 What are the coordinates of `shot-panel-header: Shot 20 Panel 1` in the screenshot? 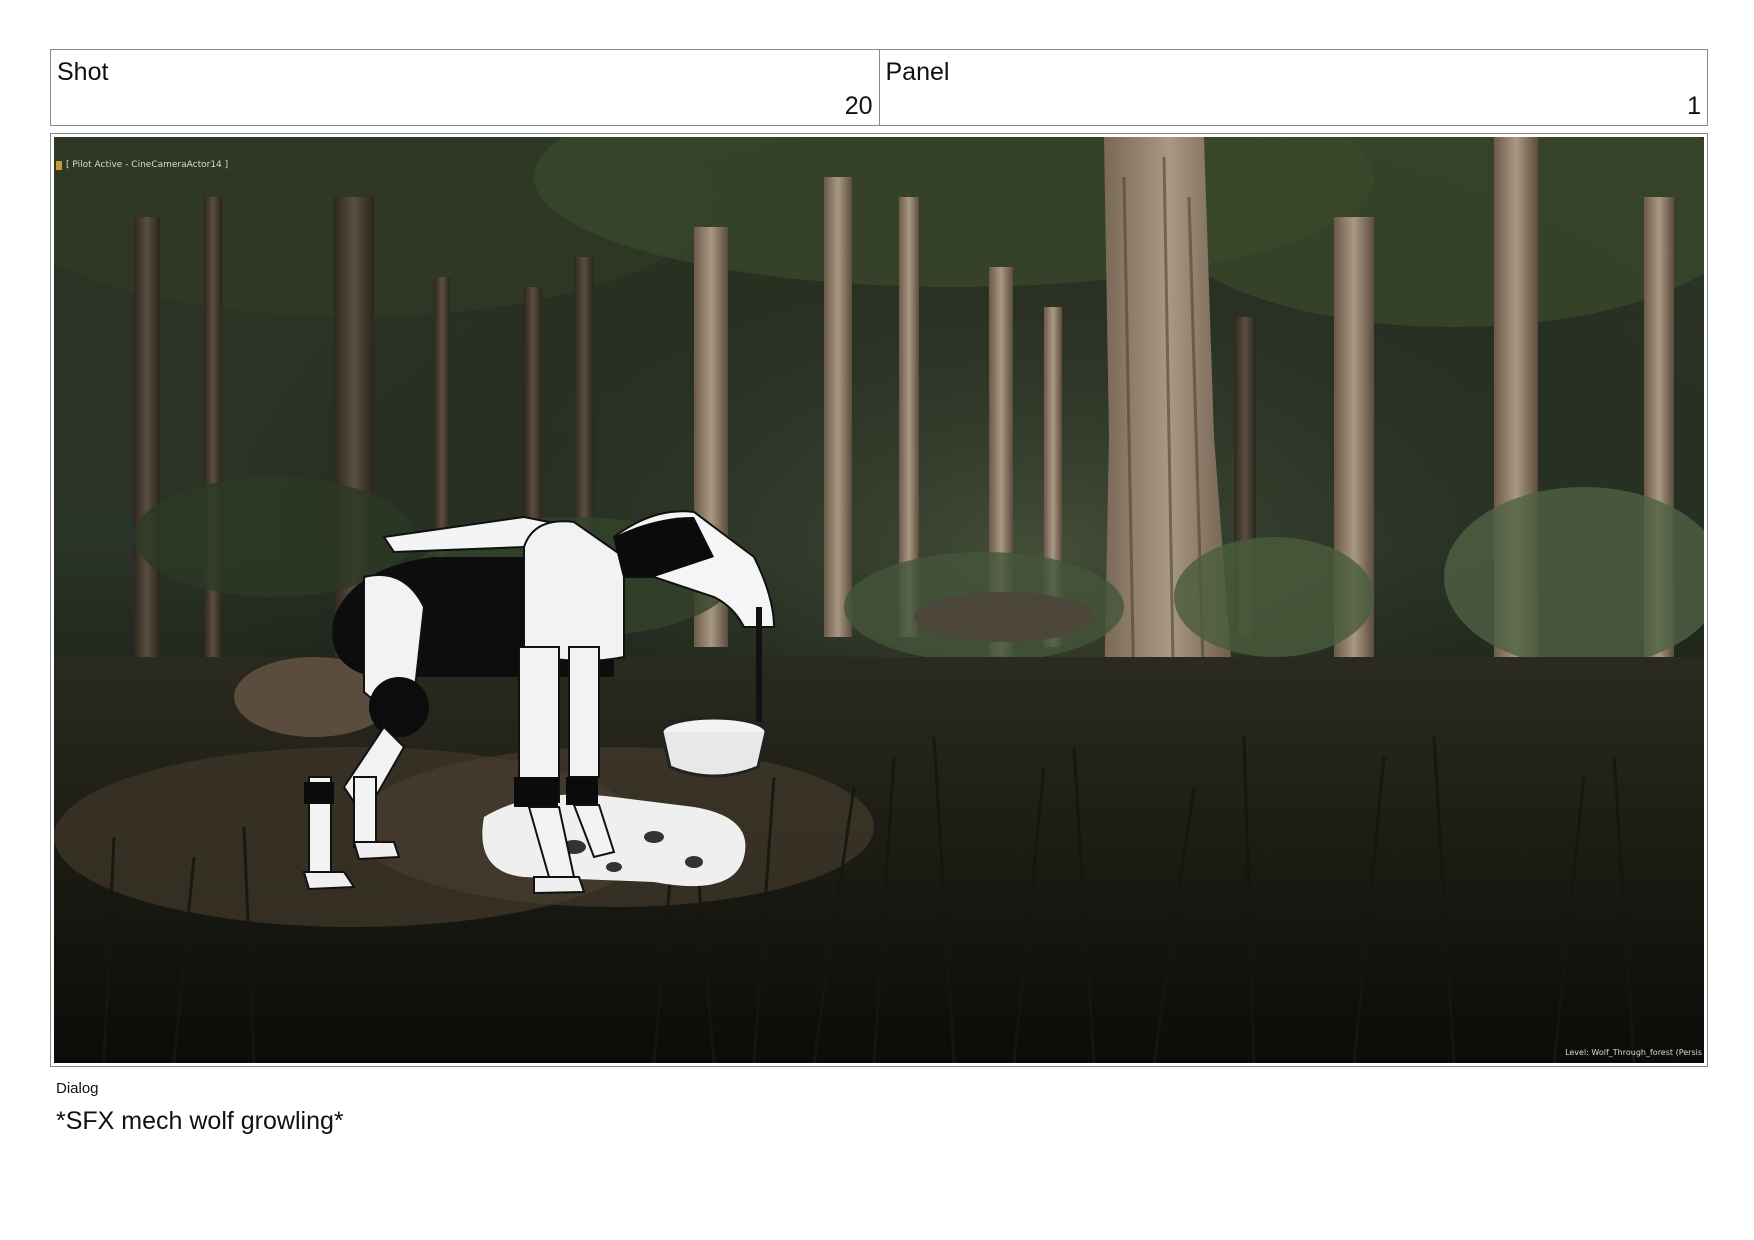 It's located at (879, 87).